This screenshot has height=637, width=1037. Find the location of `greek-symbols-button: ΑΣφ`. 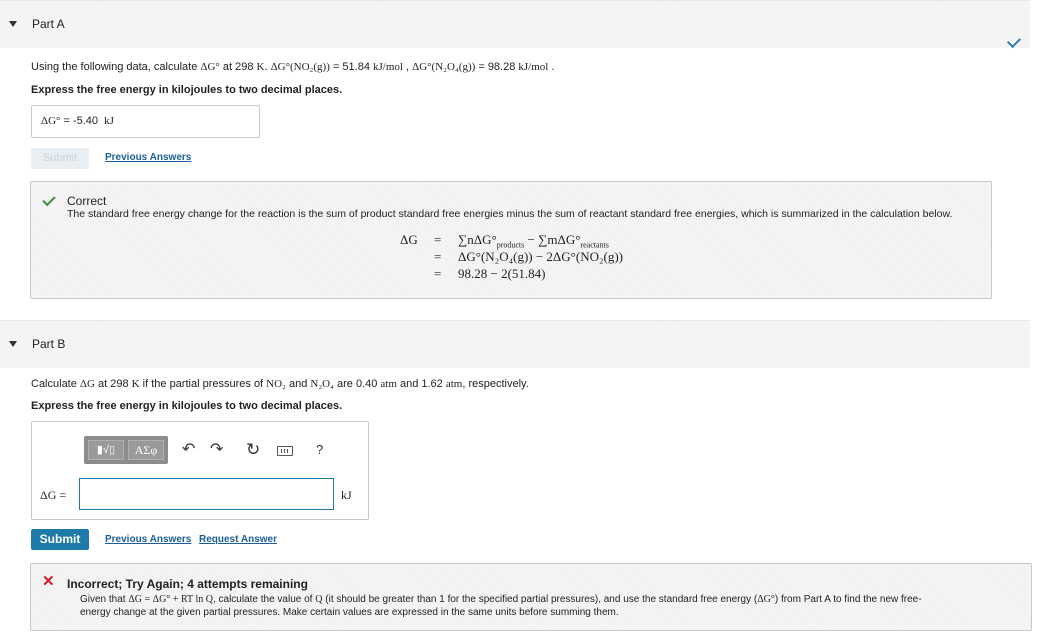

greek-symbols-button: ΑΣφ is located at coordinates (146, 450).